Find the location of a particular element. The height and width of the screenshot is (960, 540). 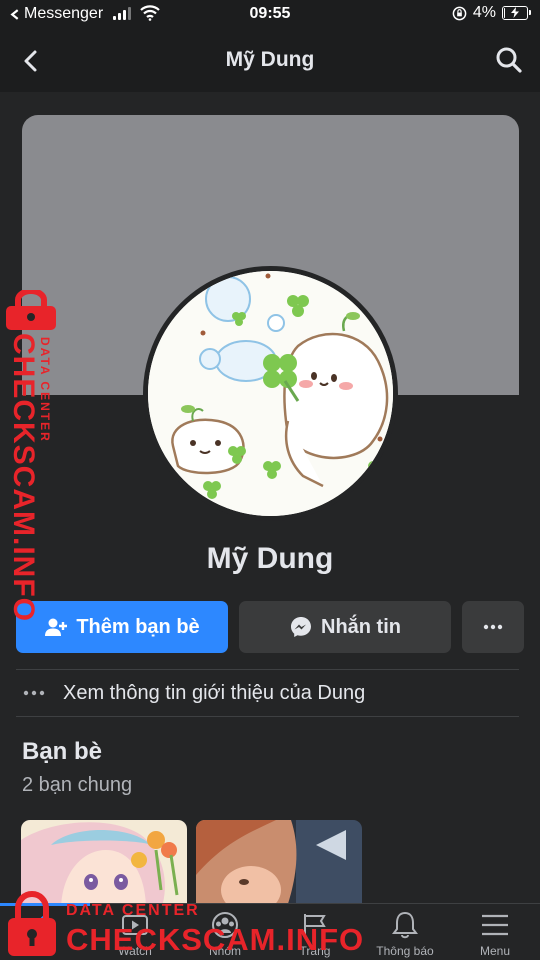

watermark-side: DATA CENTER CHECKSCAM.INFO is located at coordinates (30, 477).